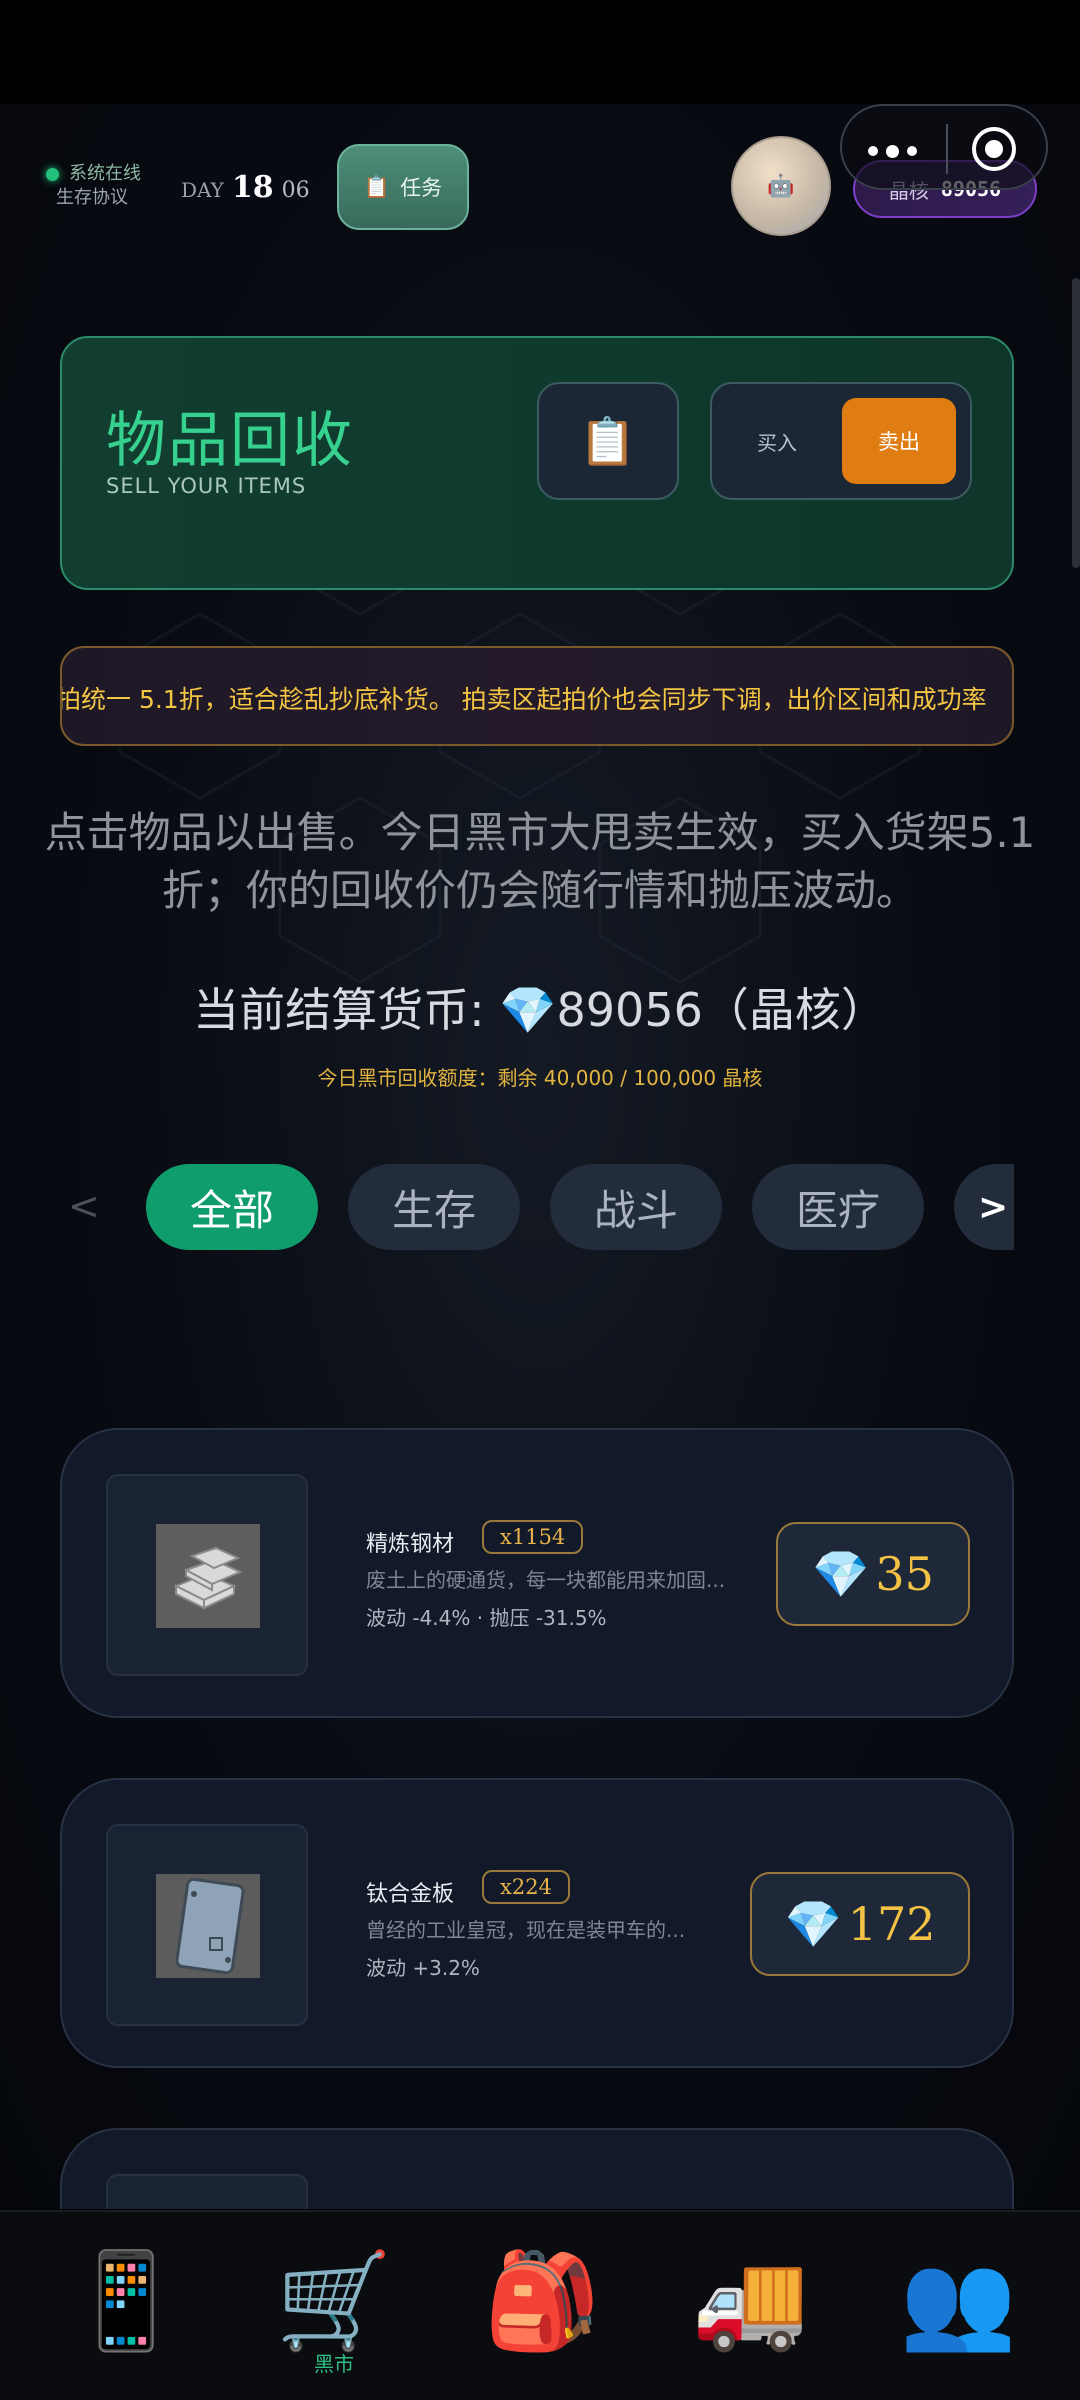  Describe the element at coordinates (334, 2301) in the screenshot. I see `shopping-cart-icon: 🛒` at that location.